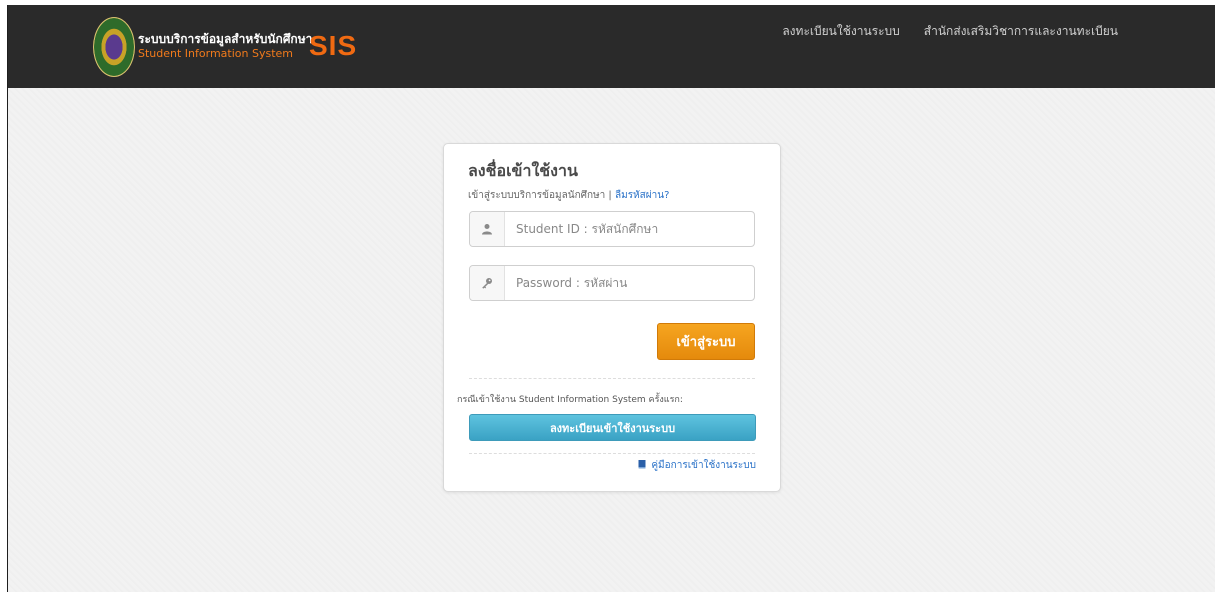 The width and height of the screenshot is (1215, 592). What do you see at coordinates (215, 53) in the screenshot?
I see `logo-title-english: Student Information System` at bounding box center [215, 53].